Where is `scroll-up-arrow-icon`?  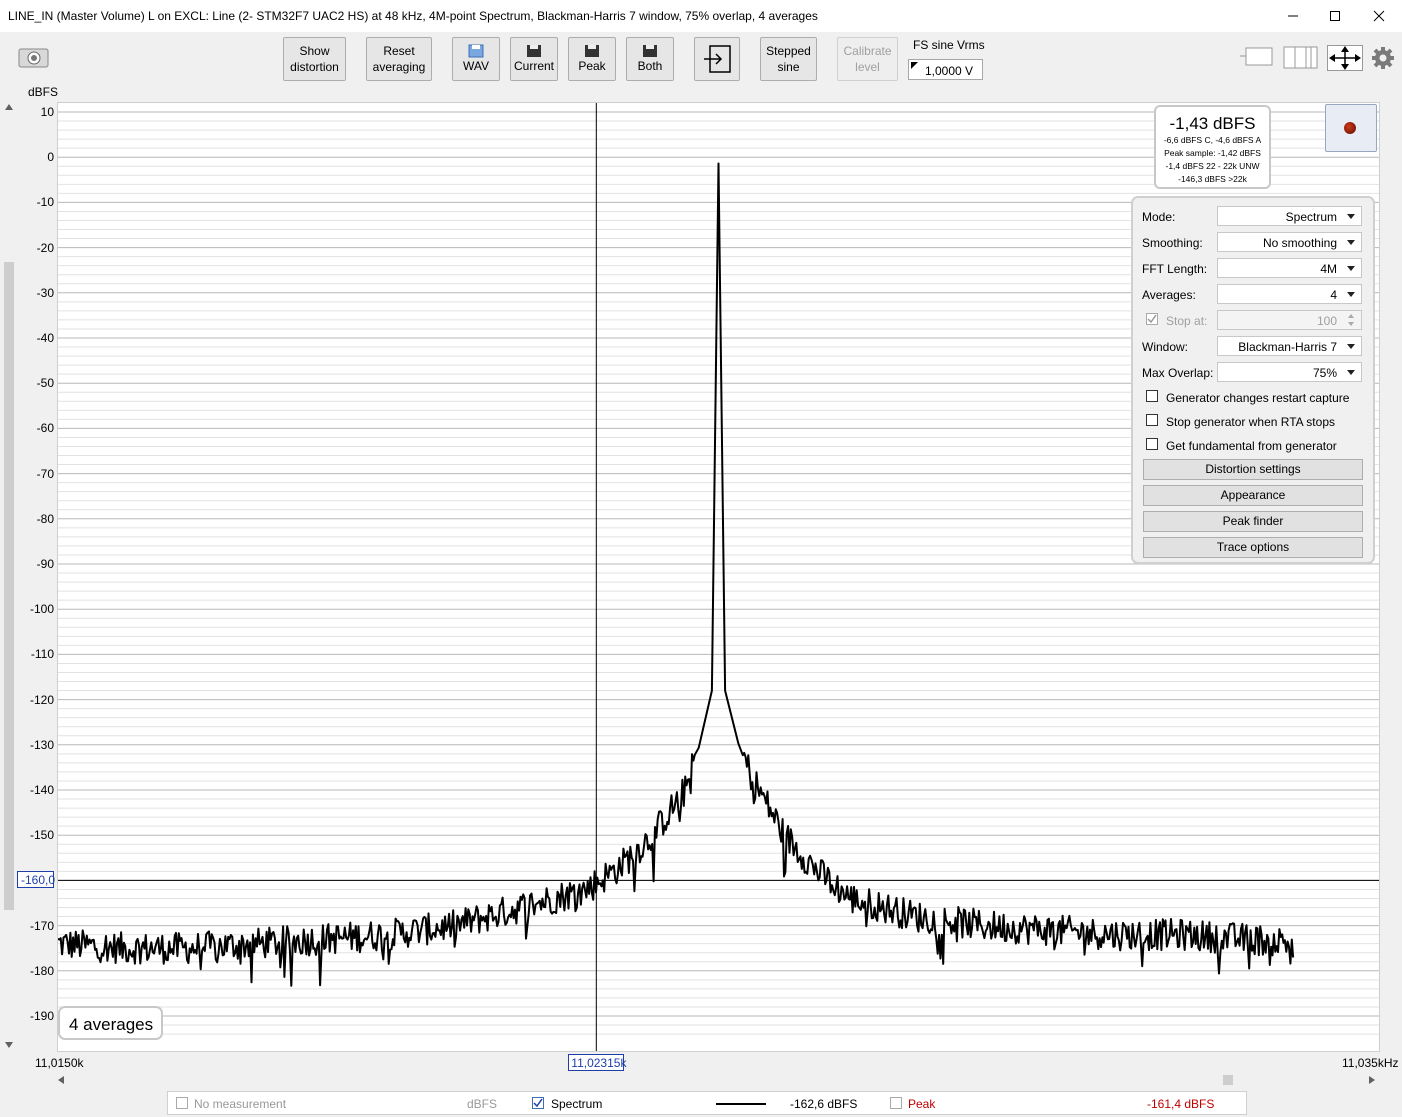
scroll-up-arrow-icon is located at coordinates (9, 107).